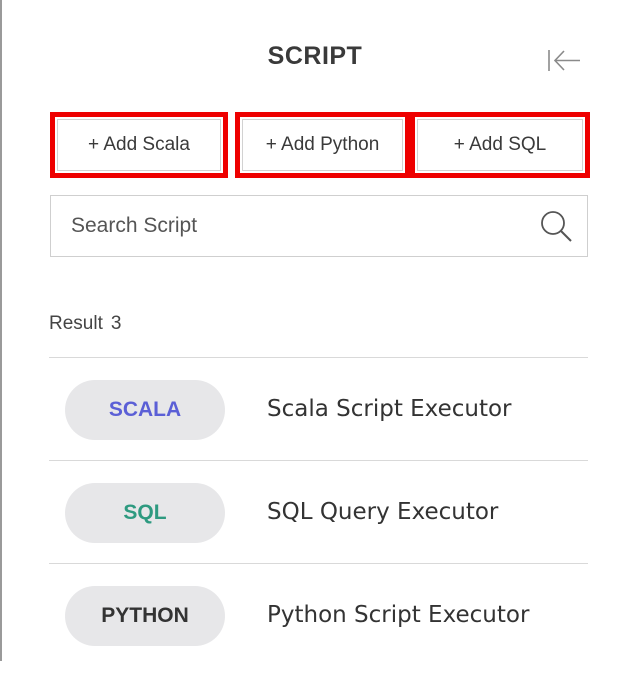  Describe the element at coordinates (383, 512) in the screenshot. I see `script-name: SQL Query Executor` at that location.